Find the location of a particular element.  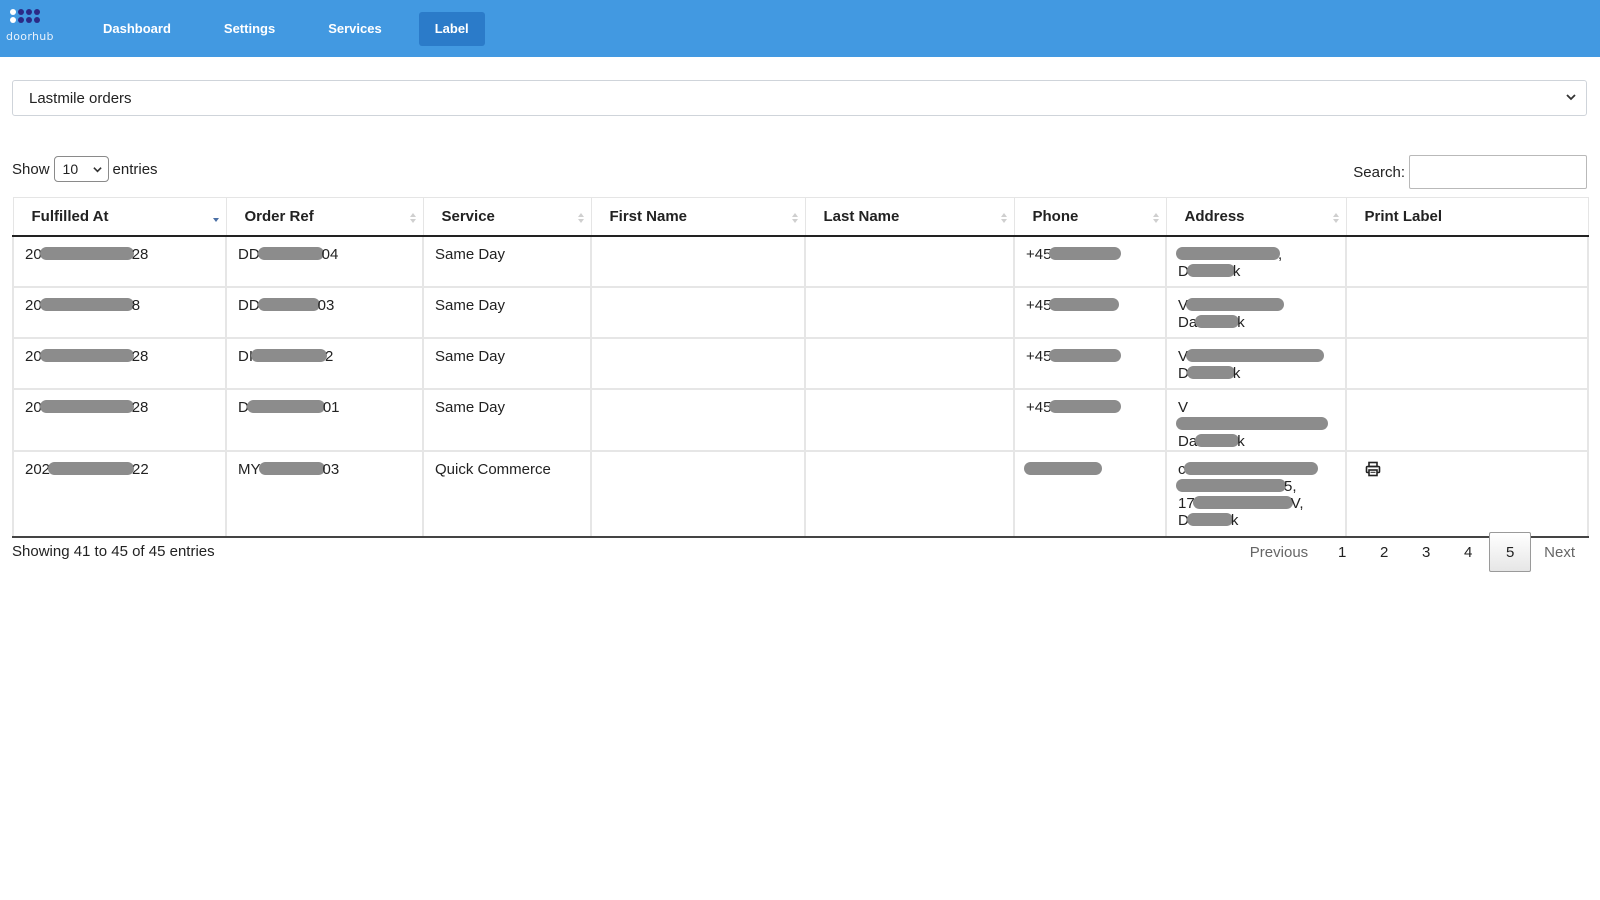

cell-order-ref: DI 2 is located at coordinates (324, 363).